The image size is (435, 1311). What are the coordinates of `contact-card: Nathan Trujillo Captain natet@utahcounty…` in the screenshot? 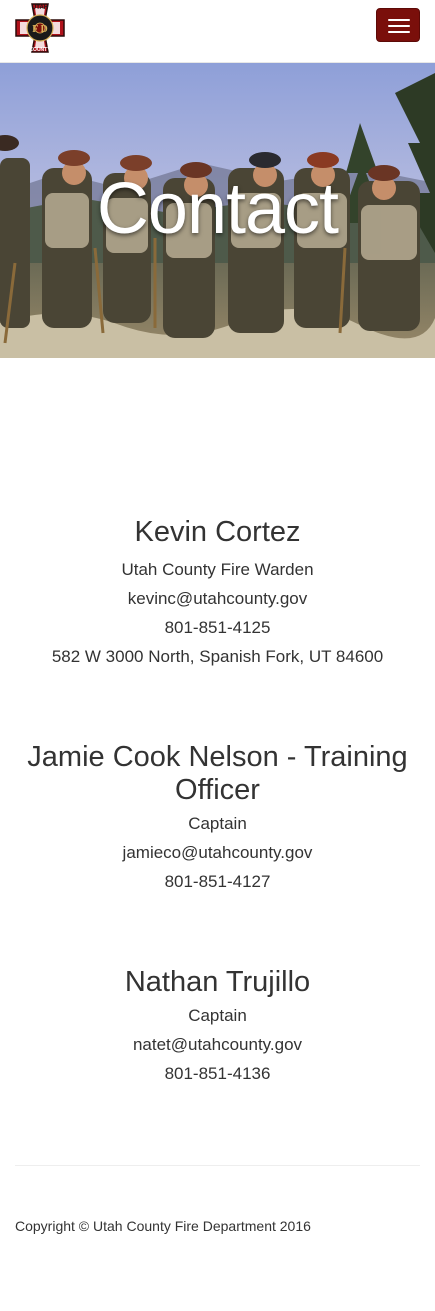 It's located at (217, 1027).